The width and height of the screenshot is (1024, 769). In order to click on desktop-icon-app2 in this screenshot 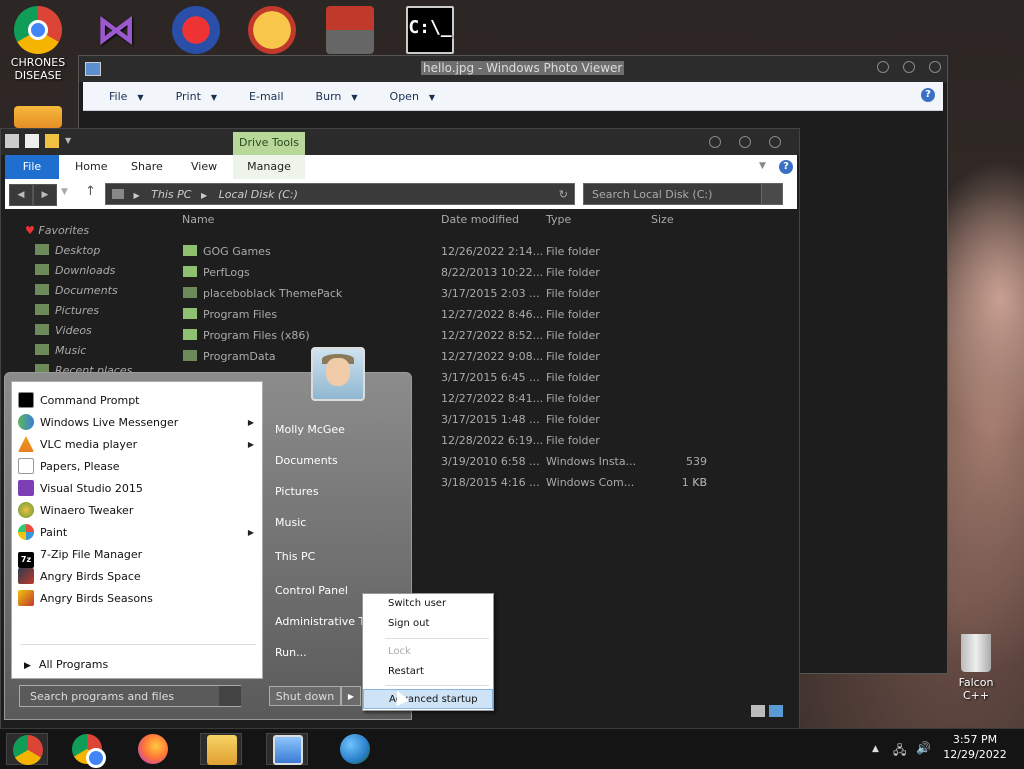, I will do `click(196, 31)`.